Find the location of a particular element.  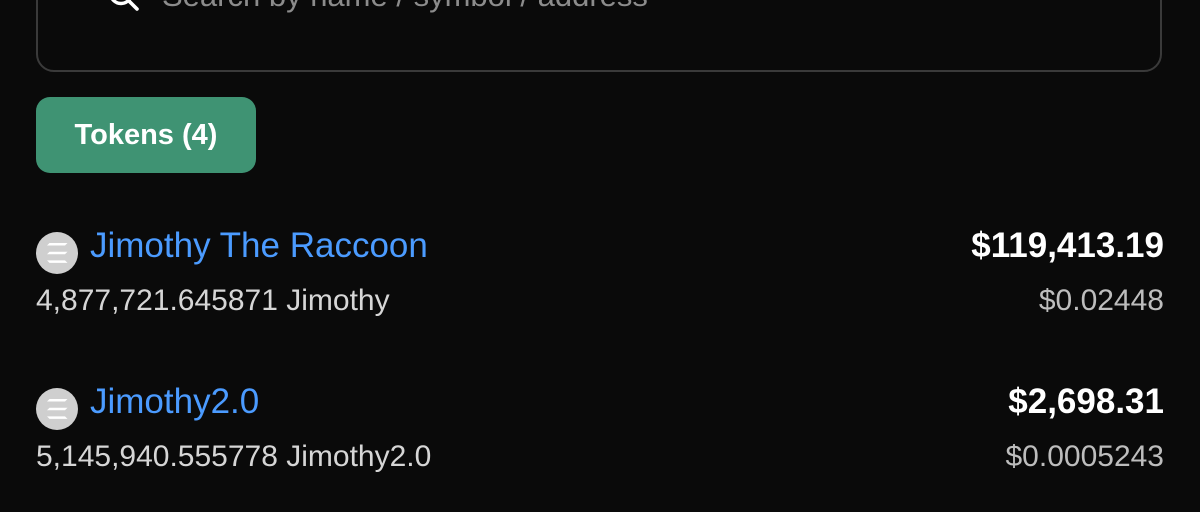

search-box is located at coordinates (599, 36).